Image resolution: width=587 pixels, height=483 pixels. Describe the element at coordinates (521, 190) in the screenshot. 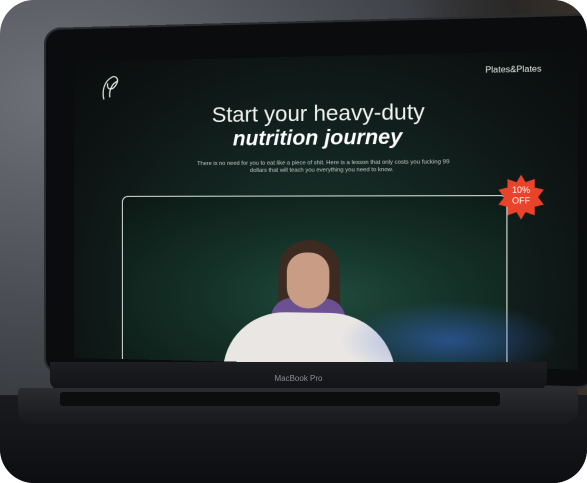

I see `discount-percent: 10%` at that location.